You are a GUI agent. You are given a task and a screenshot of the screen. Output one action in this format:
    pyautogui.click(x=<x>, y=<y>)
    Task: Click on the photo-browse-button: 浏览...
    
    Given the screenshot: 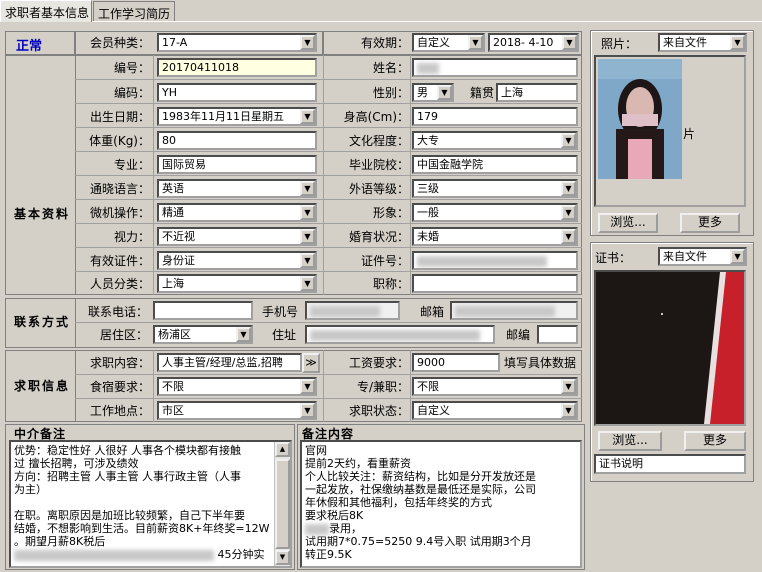 What is the action you would take?
    pyautogui.click(x=628, y=223)
    